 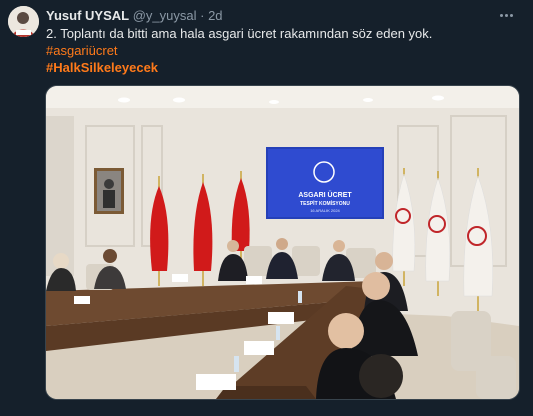 I want to click on author-handle: @y_yuysal, so click(x=165, y=15).